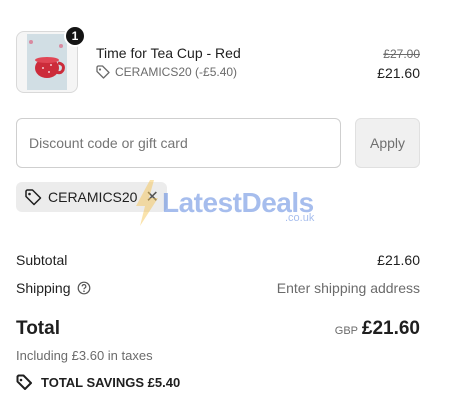 This screenshot has width=454, height=409. What do you see at coordinates (93, 197) in the screenshot?
I see `applied-code-label: CERAMICS20` at bounding box center [93, 197].